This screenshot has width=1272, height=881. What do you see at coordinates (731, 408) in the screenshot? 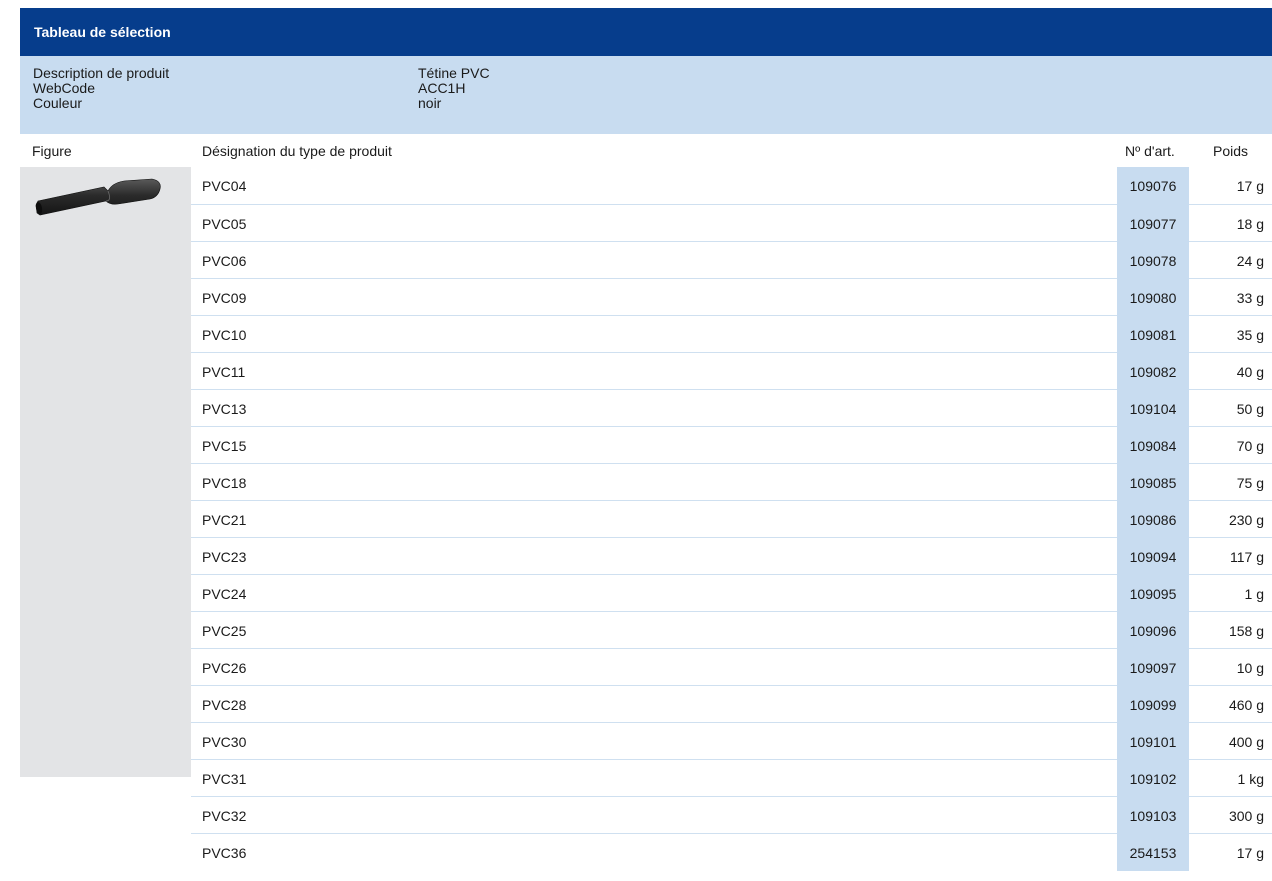
I see `table-row: PVC13 109104 50 g` at bounding box center [731, 408].